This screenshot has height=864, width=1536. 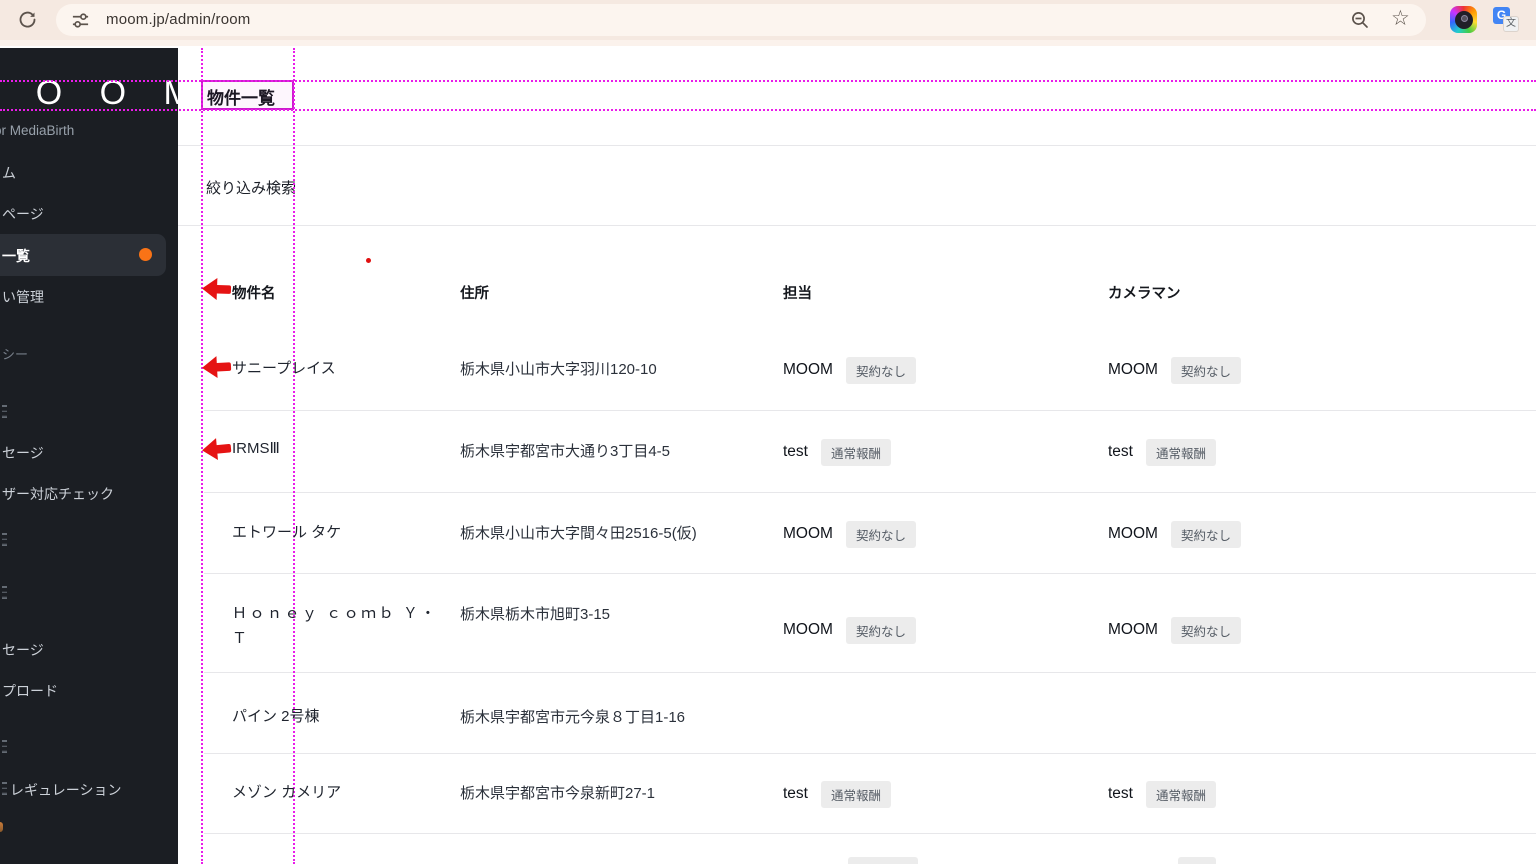 What do you see at coordinates (61, 790) in the screenshot?
I see `sidebar-item: レギュレーション` at bounding box center [61, 790].